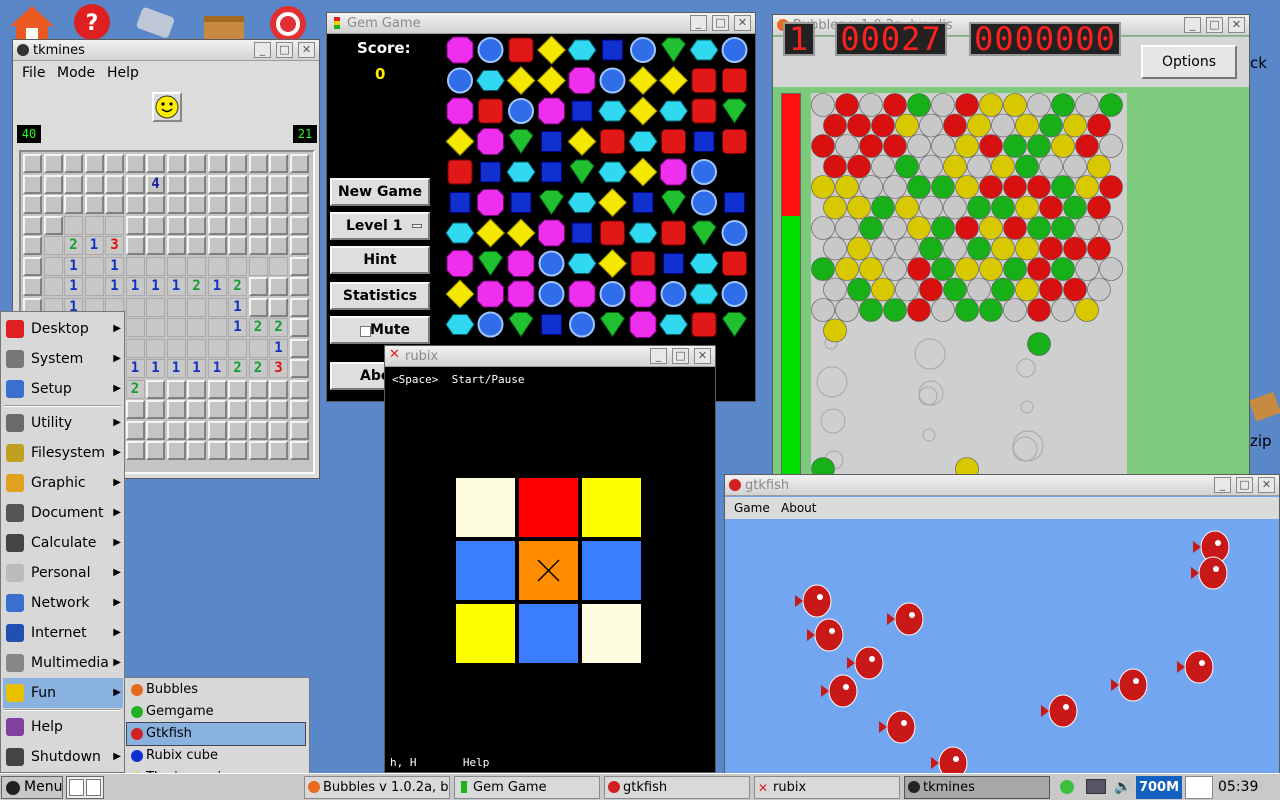 The height and width of the screenshot is (800, 1280). I want to click on task-bubbles: Bubbles v 1.0.2a, b, so click(377, 787).